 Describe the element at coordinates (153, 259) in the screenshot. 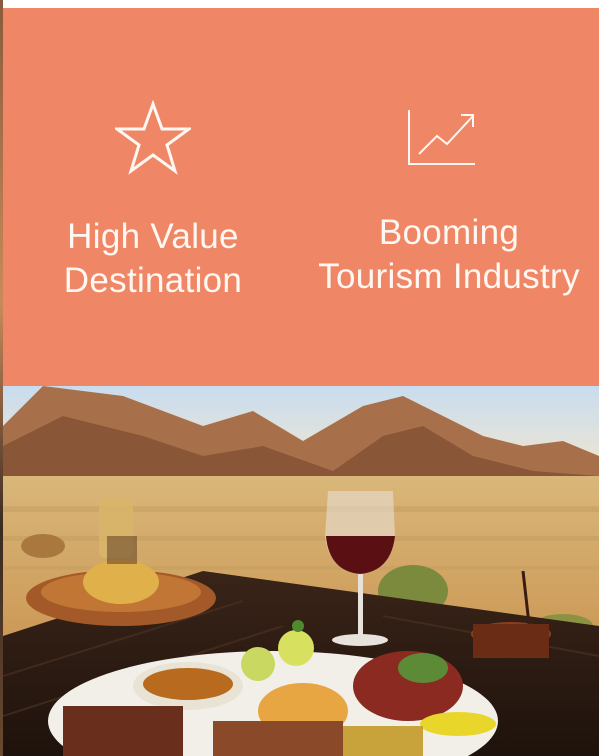

I see `feature-title: High Value Destination` at that location.